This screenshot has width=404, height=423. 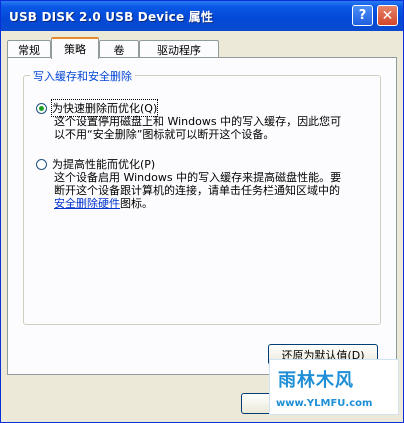 I want to click on tab-label: 常规, so click(x=29, y=50).